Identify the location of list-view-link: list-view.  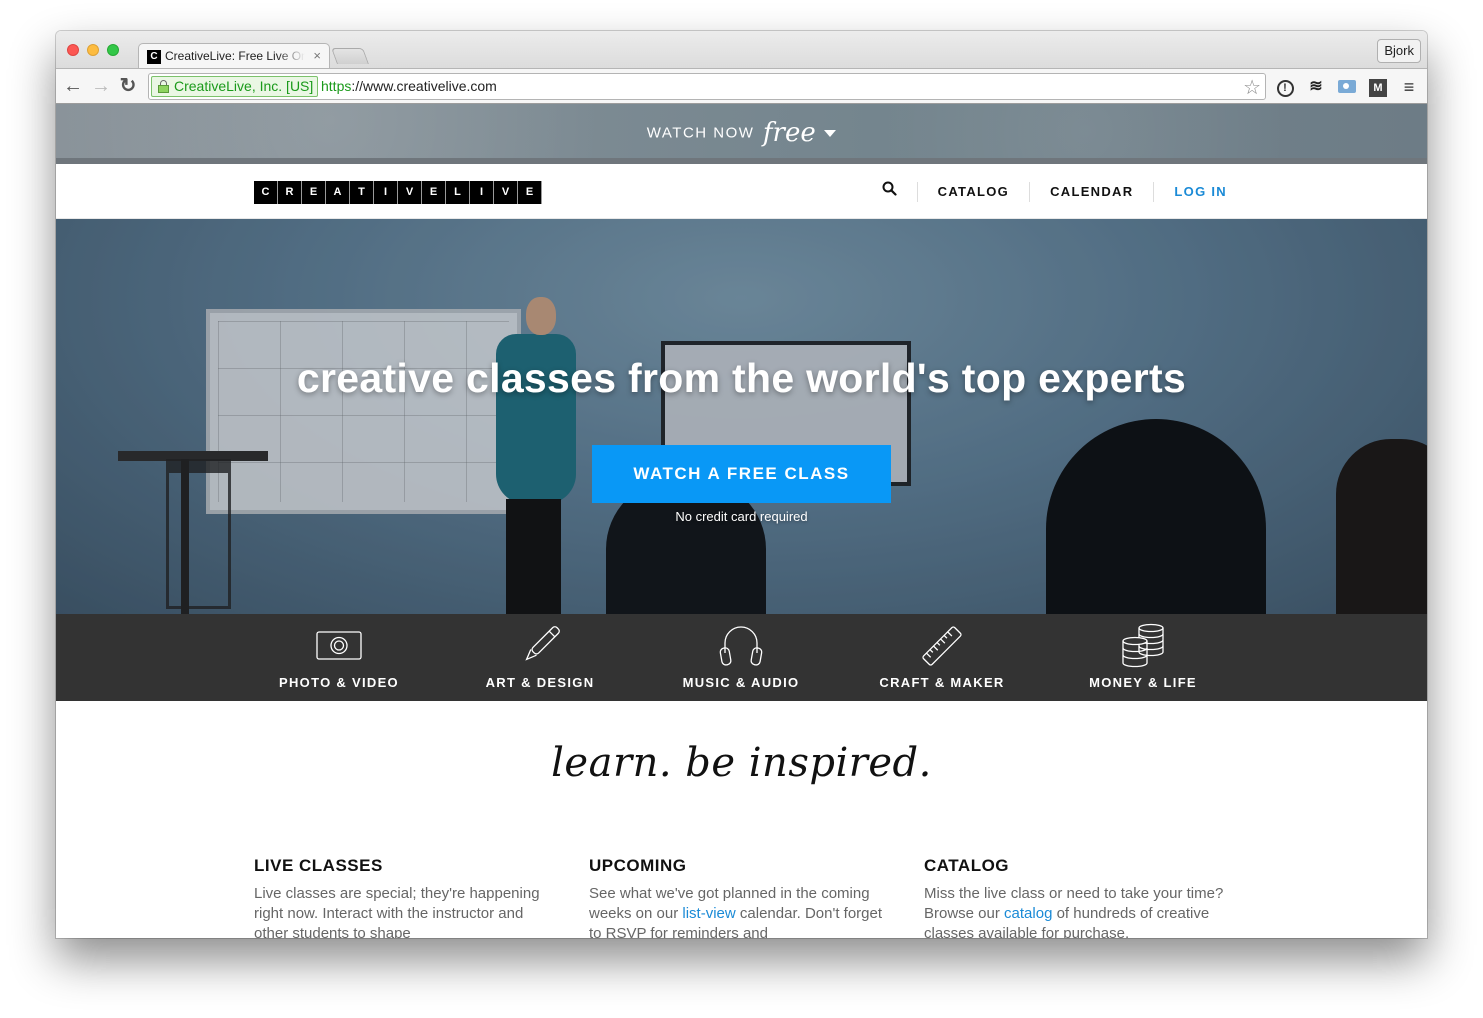
(708, 913).